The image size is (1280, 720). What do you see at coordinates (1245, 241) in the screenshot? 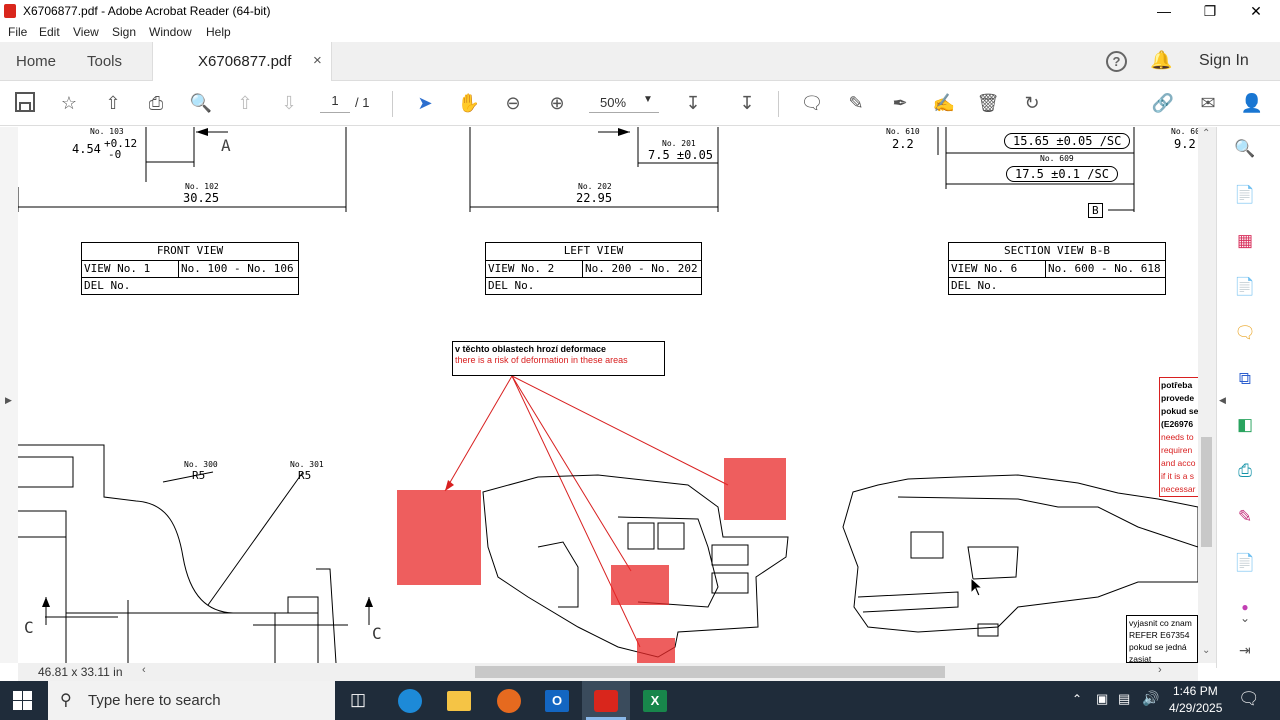
I see `organize-pages-icon: ▦` at bounding box center [1245, 241].